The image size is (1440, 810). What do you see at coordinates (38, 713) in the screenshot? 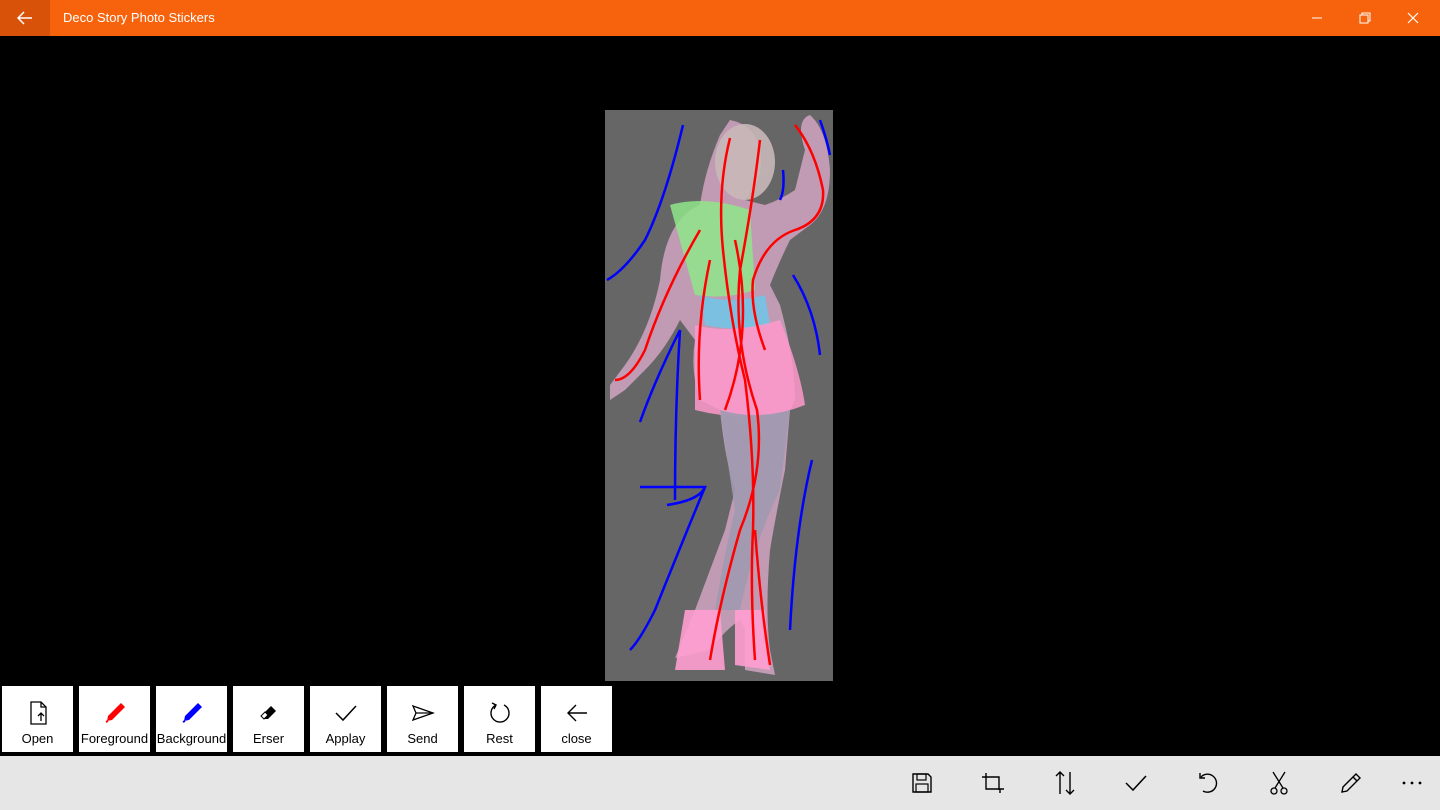
I see `open-file-icon` at bounding box center [38, 713].